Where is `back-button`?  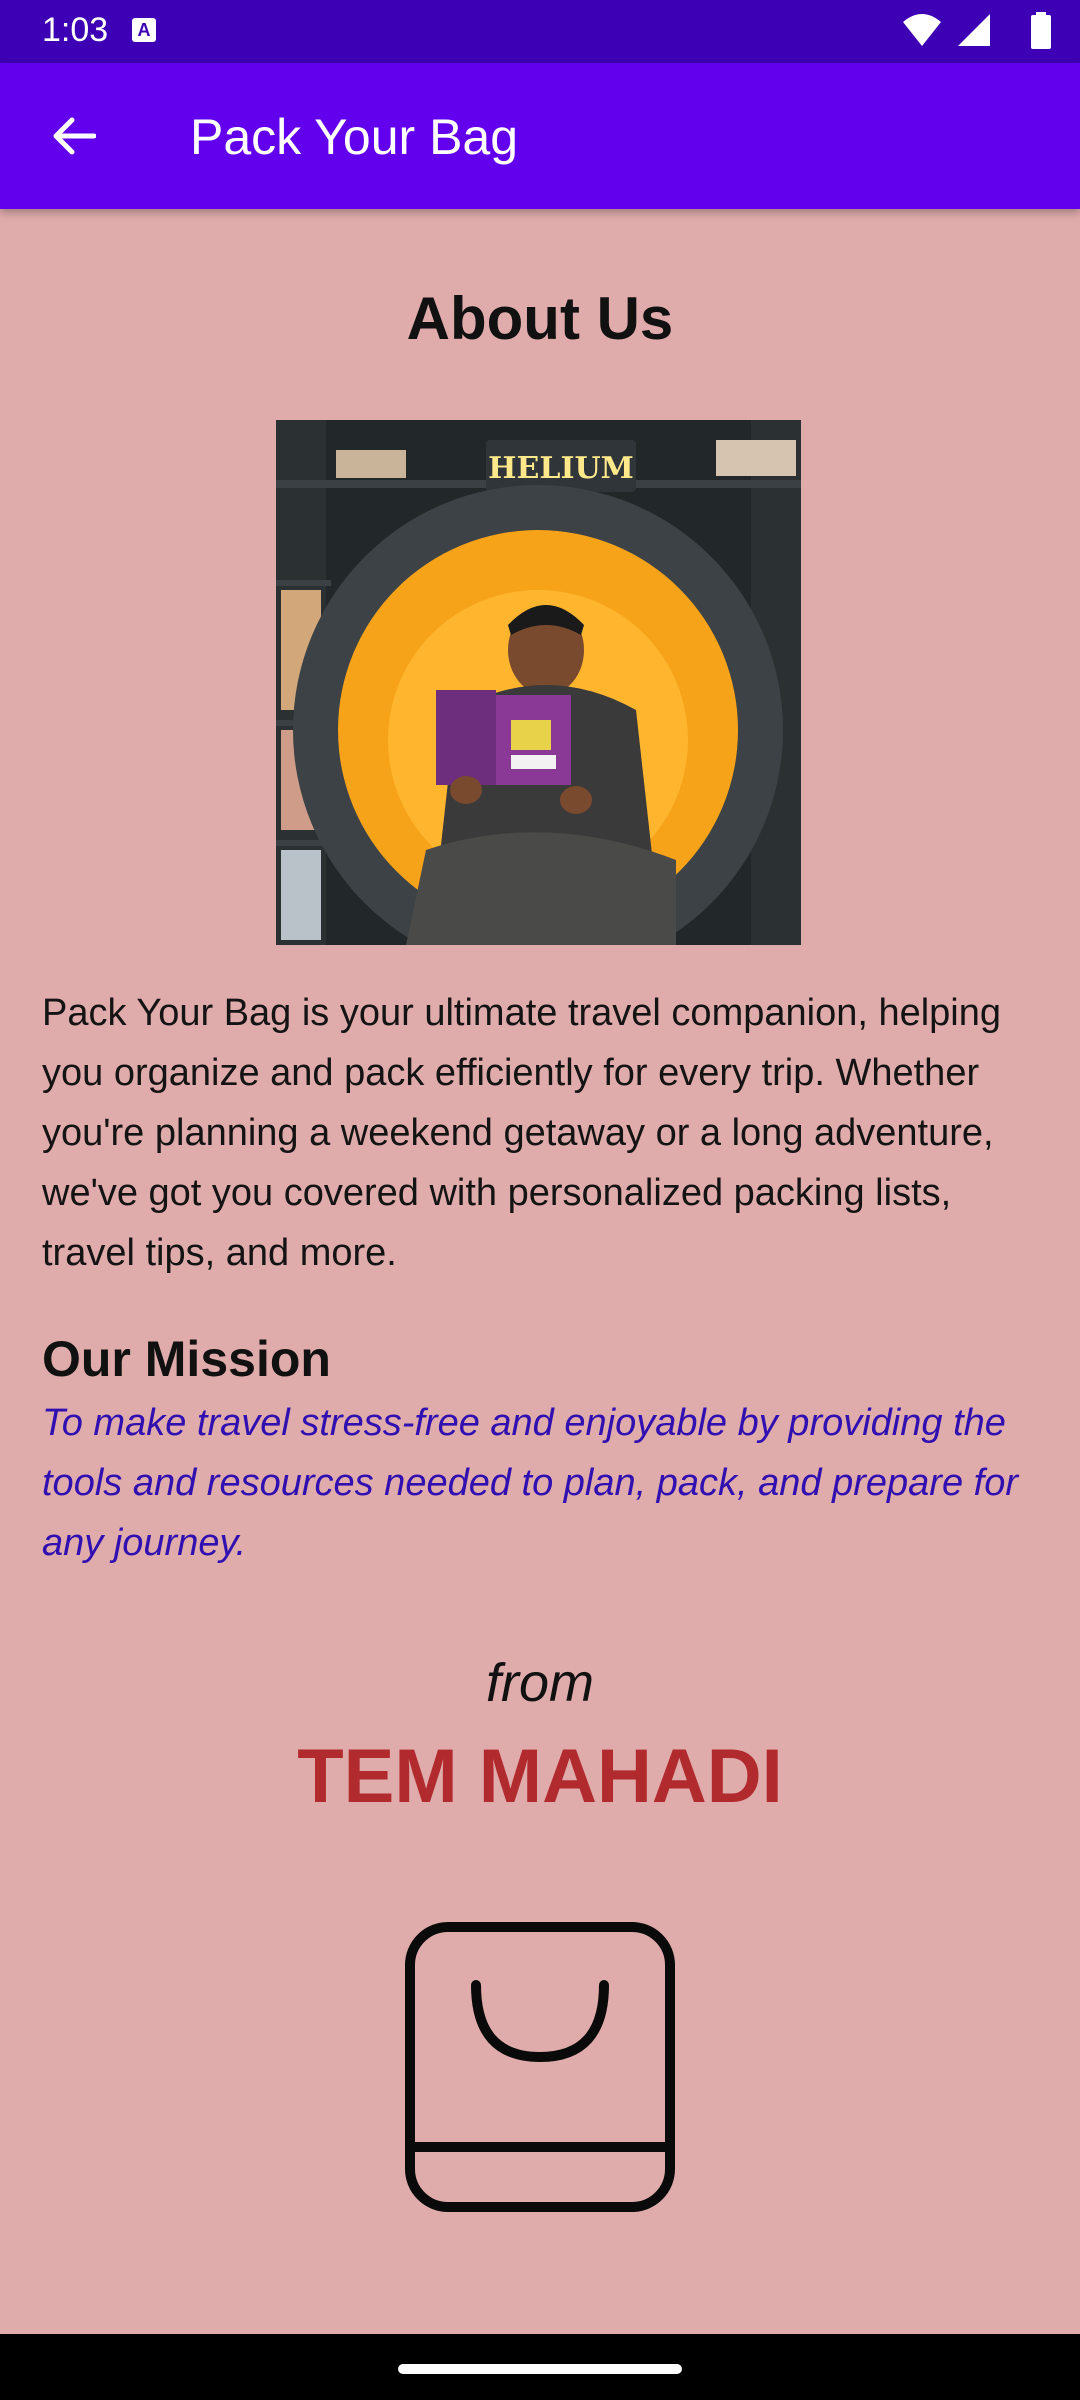
back-button is located at coordinates (73, 136).